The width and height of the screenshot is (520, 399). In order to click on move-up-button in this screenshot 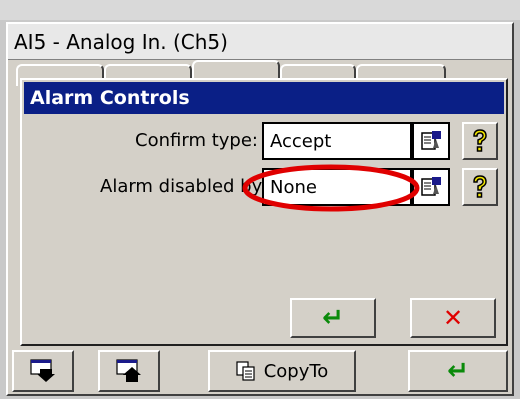, I will do `click(129, 371)`.